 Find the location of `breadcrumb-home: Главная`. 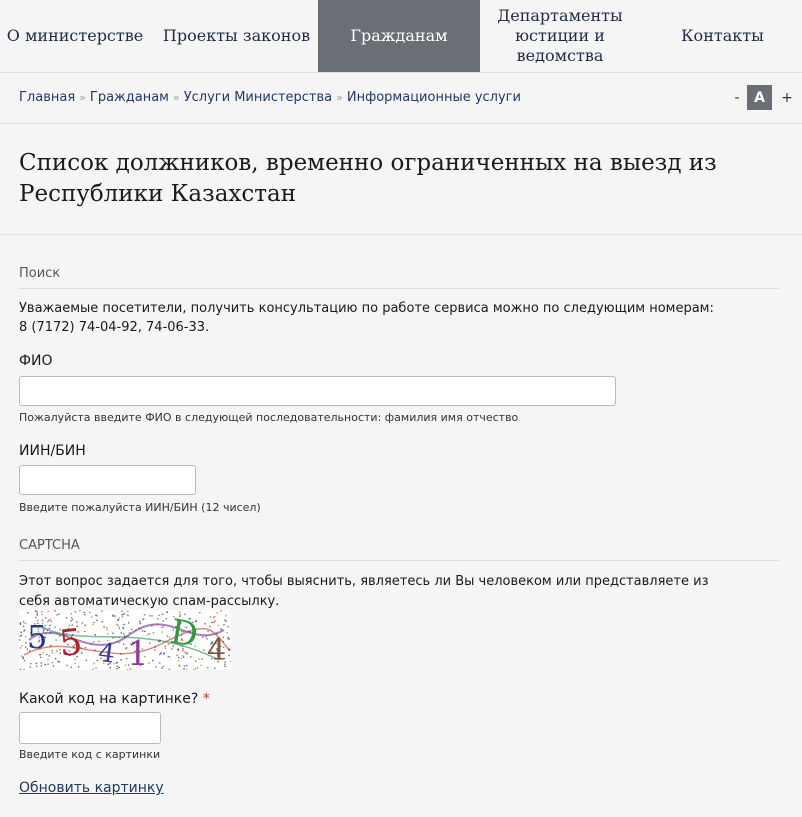

breadcrumb-home: Главная is located at coordinates (47, 97).